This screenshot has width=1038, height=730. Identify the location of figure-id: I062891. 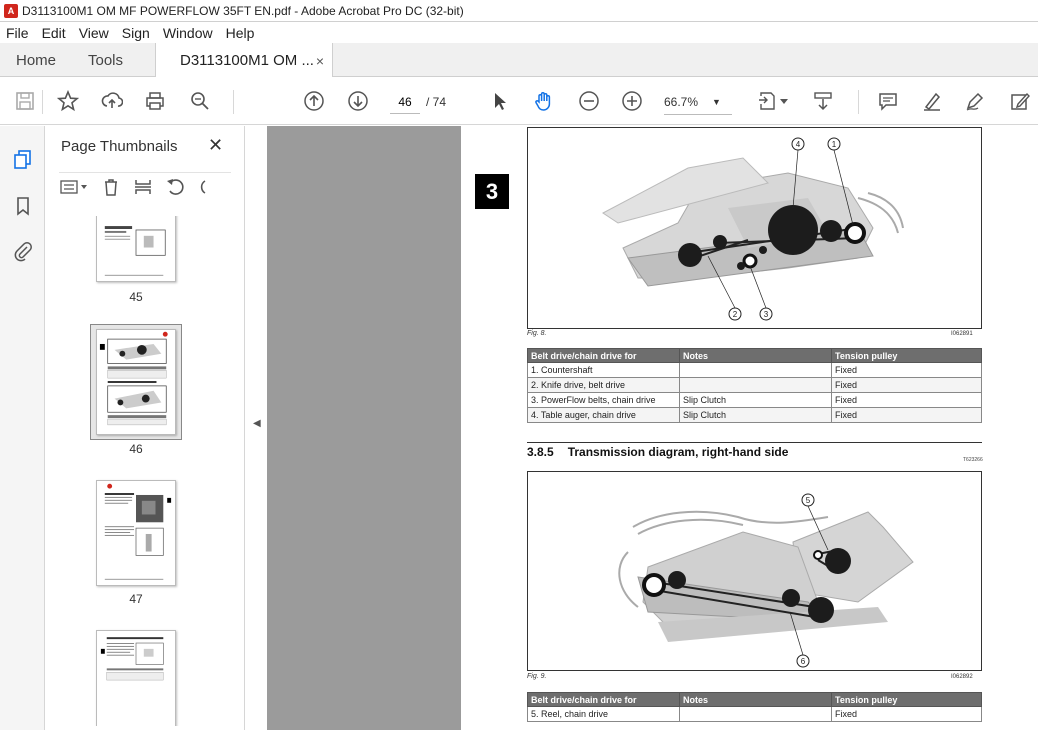
(962, 334).